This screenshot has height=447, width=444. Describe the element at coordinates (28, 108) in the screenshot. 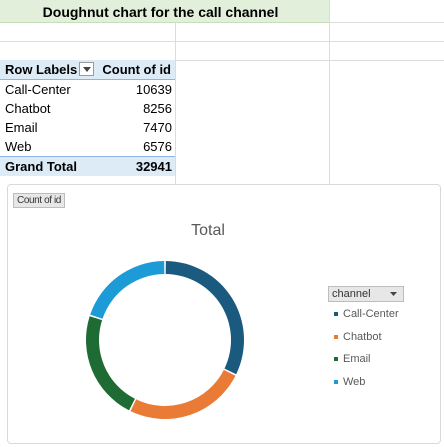

I see `pivot-row-label: Chatbot` at that location.